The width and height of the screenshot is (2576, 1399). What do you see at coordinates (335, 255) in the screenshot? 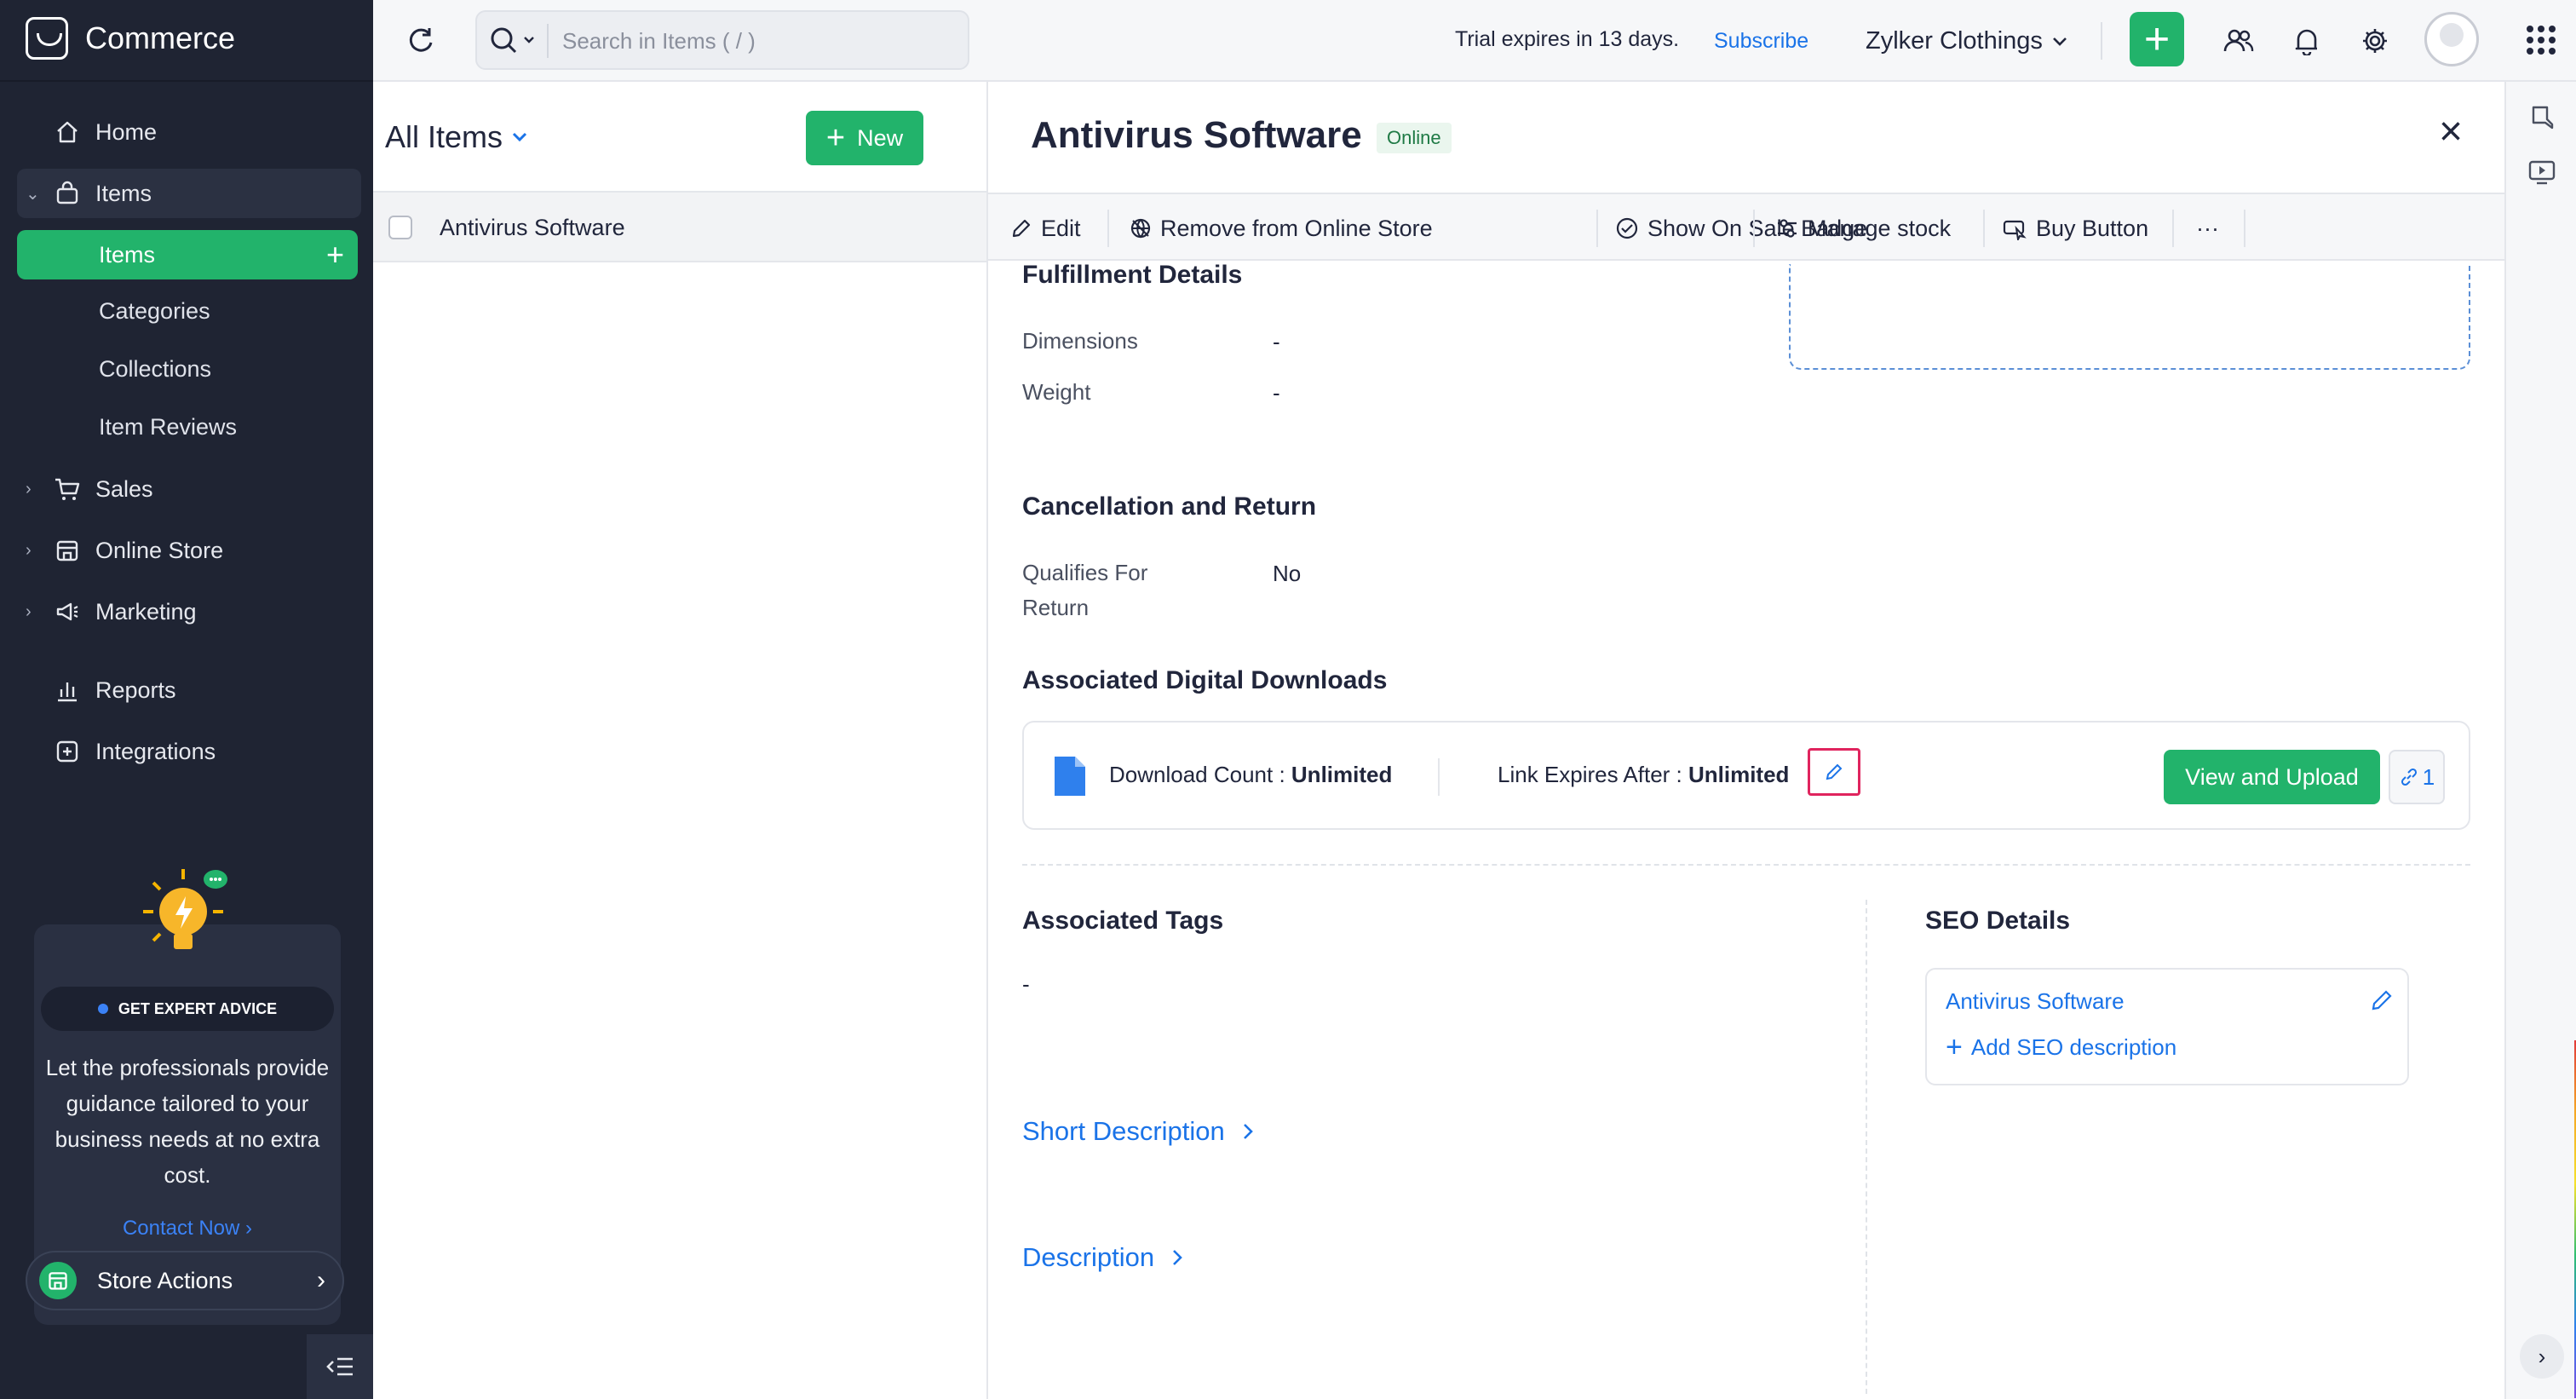
I see `add-item-plus-icon: +` at bounding box center [335, 255].